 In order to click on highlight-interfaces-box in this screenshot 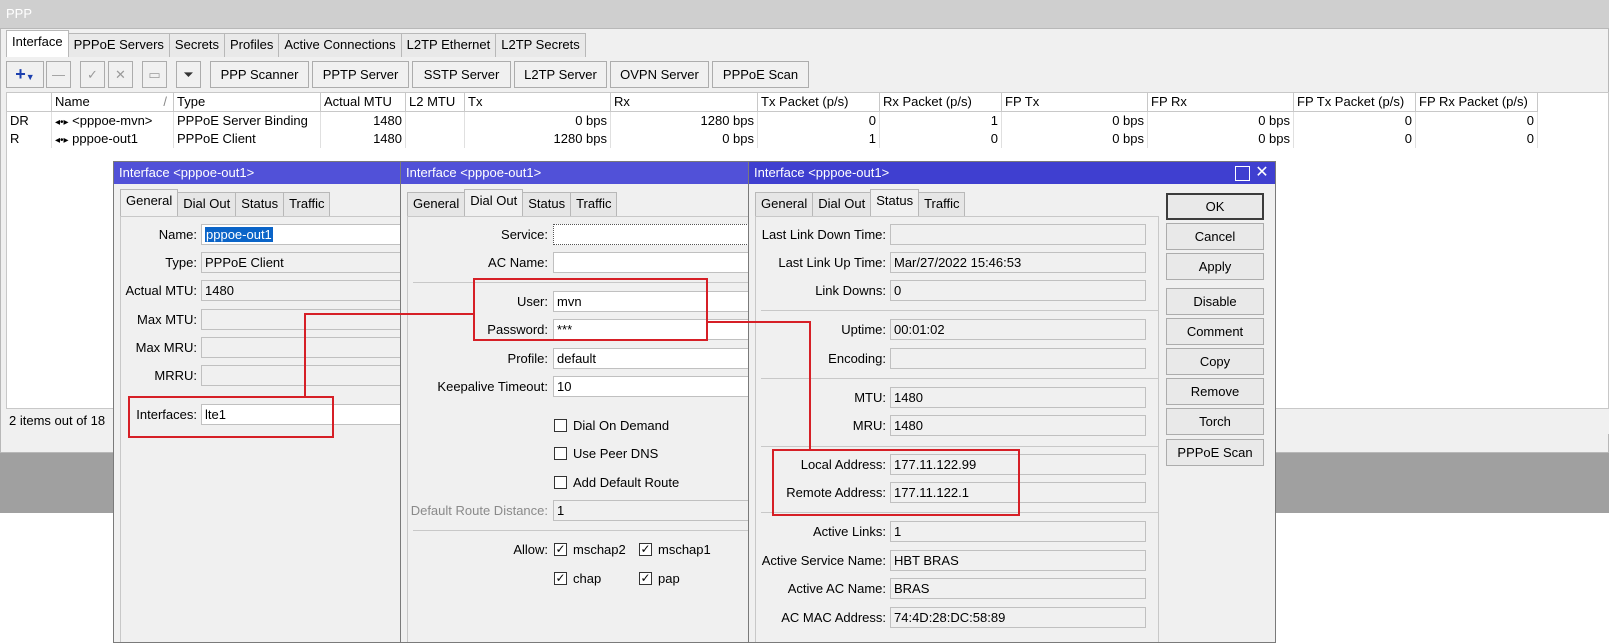, I will do `click(231, 417)`.